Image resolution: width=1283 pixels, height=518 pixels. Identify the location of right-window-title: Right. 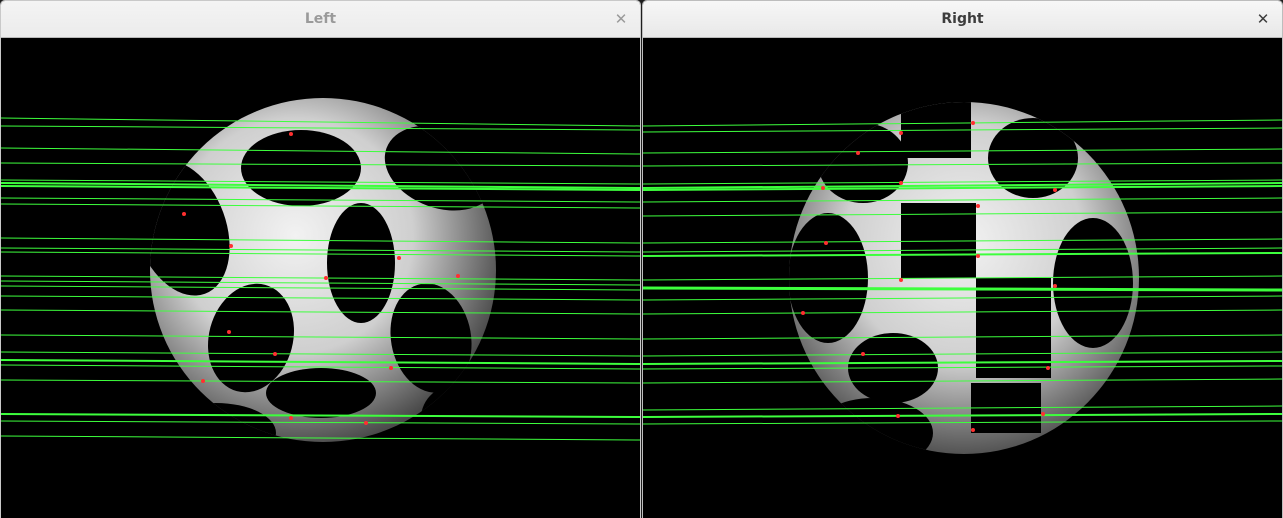
(962, 19).